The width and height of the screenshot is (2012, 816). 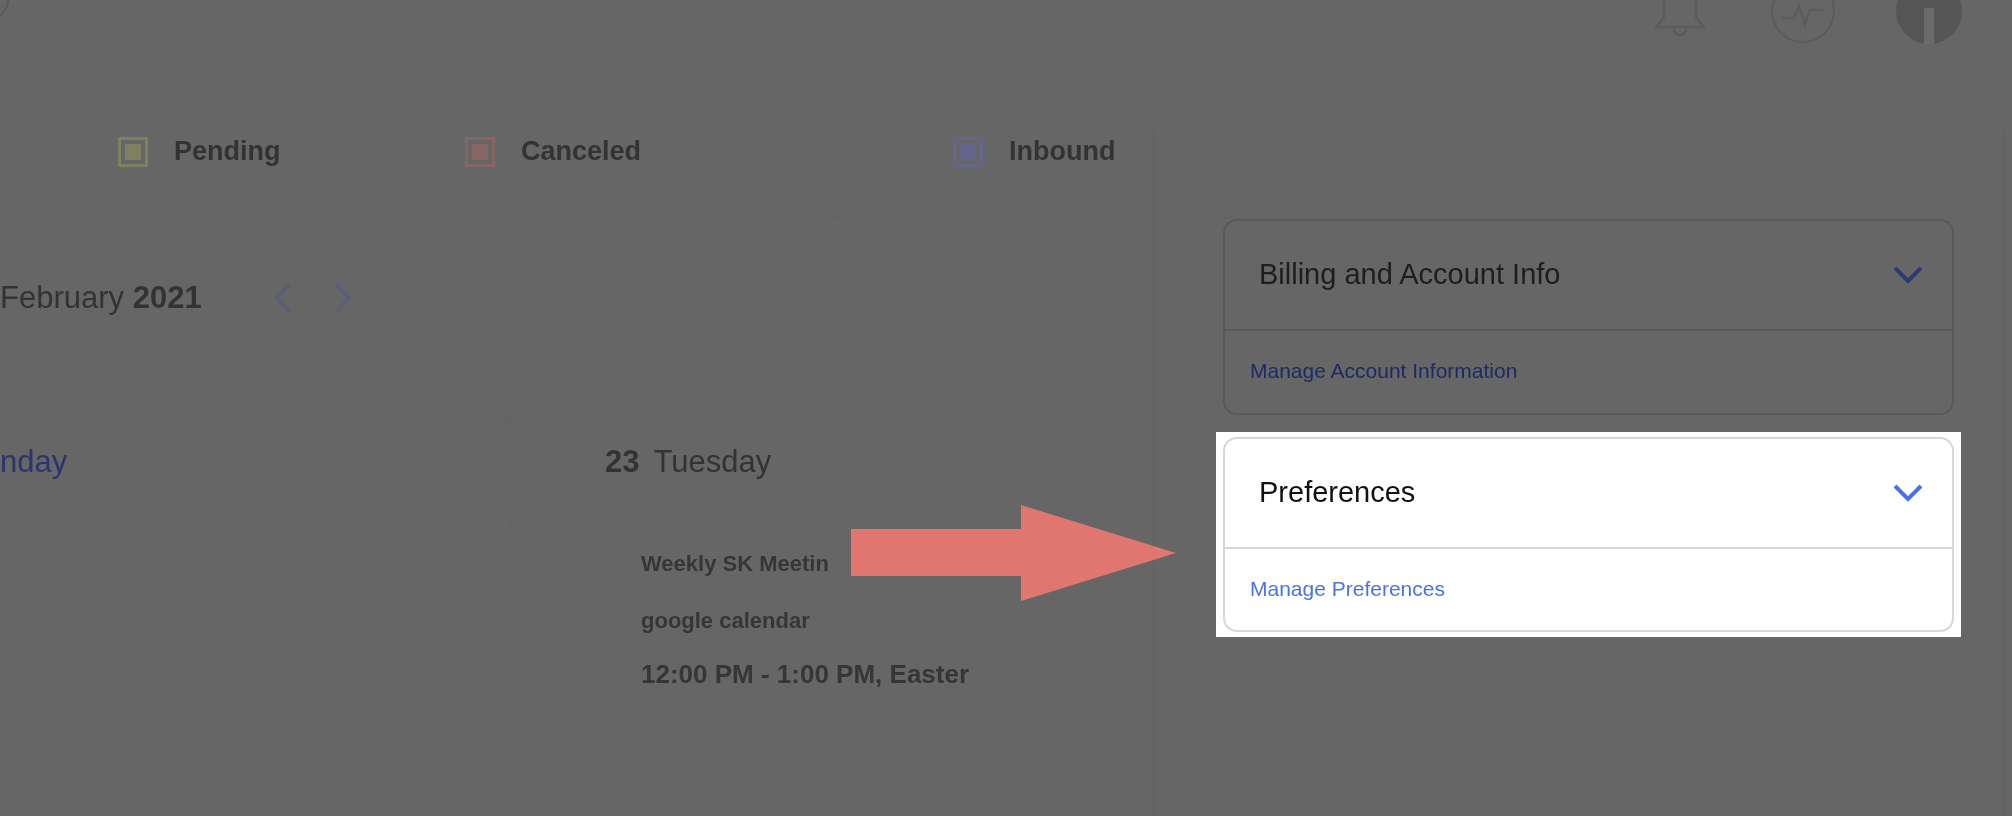 I want to click on section-title: Billing and Account Info, so click(x=1410, y=275).